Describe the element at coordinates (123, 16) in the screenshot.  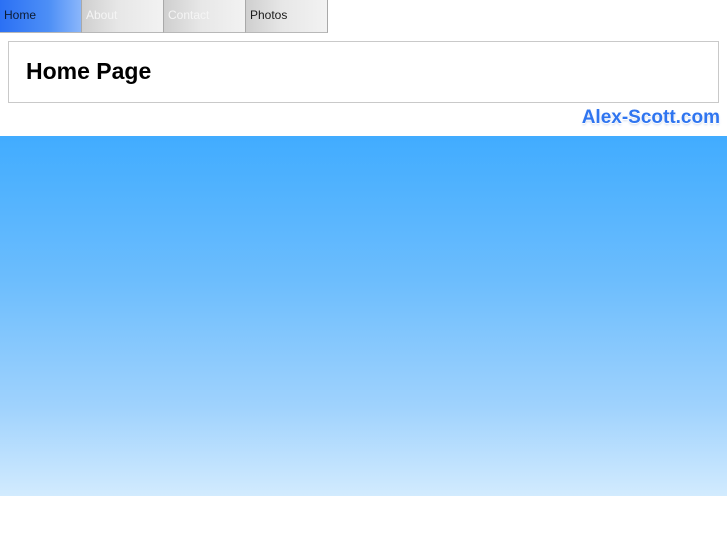
I see `tab-about: About` at that location.